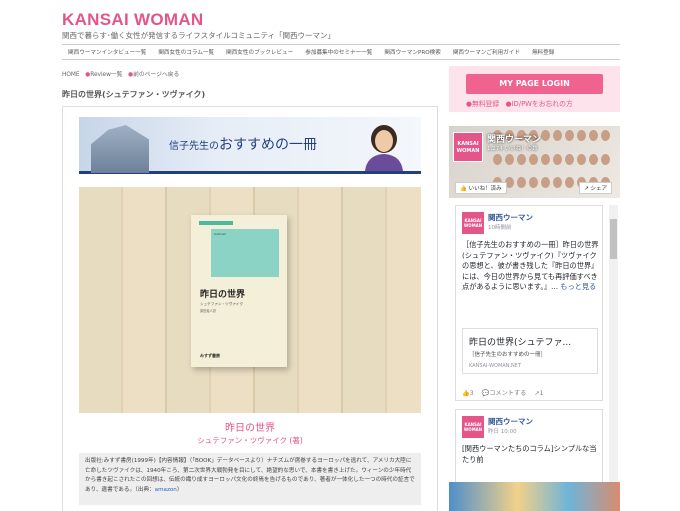 The image size is (680, 511). What do you see at coordinates (471, 393) in the screenshot?
I see `post-like-count: 3` at bounding box center [471, 393].